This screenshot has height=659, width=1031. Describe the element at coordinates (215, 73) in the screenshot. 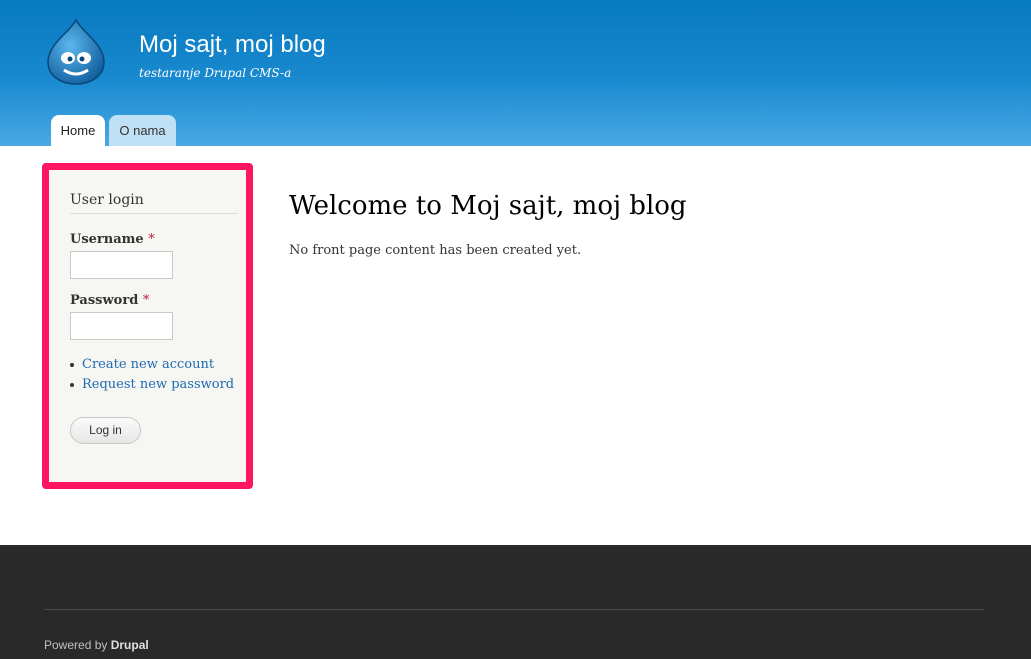

I see `site-slogan: testaranje Drupal CMS-a` at that location.